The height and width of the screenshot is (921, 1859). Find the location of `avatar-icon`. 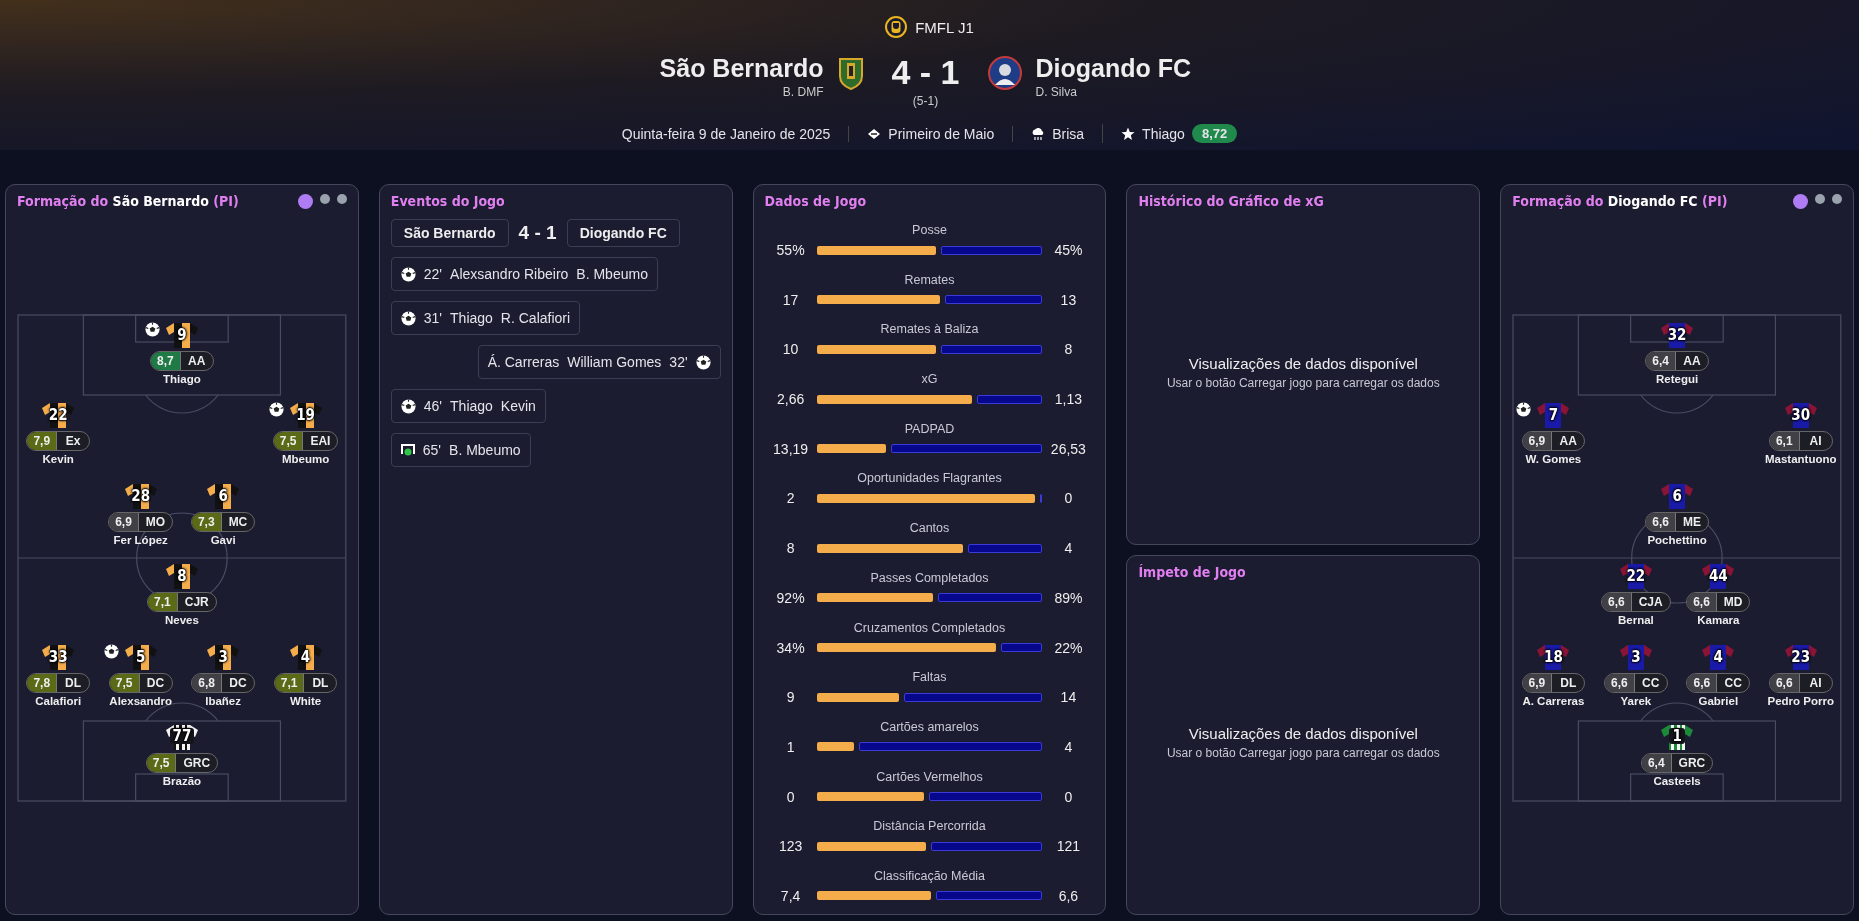

avatar-icon is located at coordinates (1004, 73).